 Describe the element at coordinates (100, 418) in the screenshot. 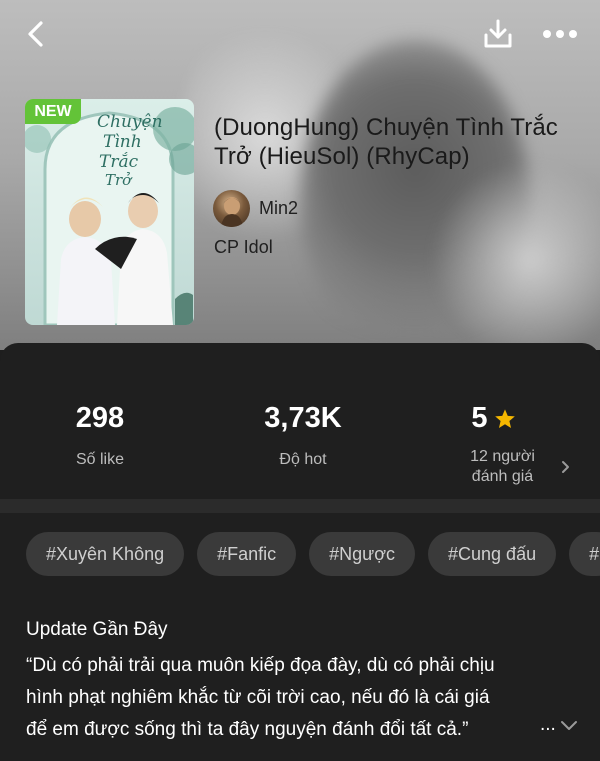

I see `likes-value: 298` at that location.